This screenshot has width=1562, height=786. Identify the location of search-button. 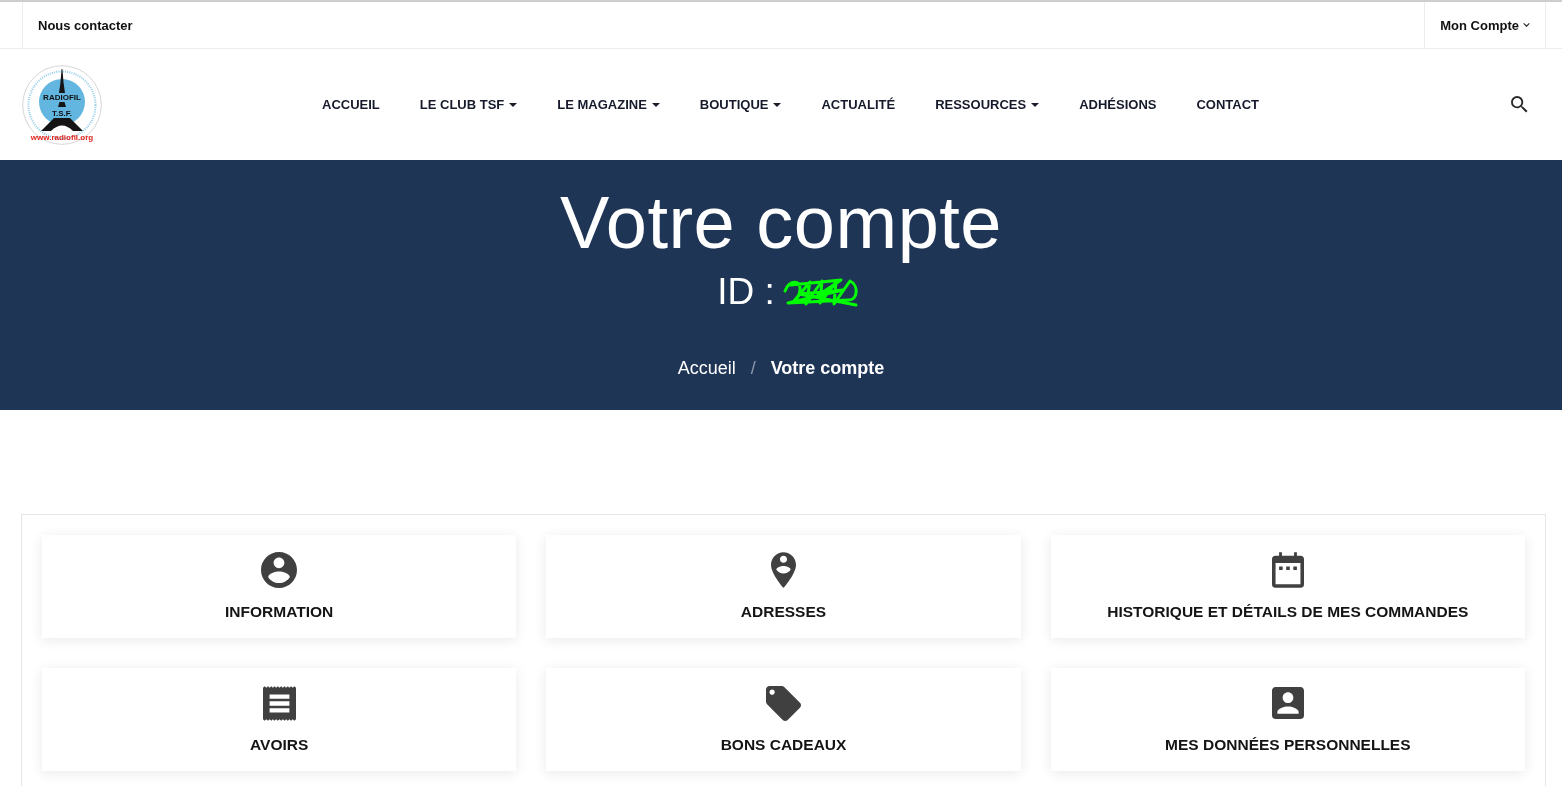
(1519, 104).